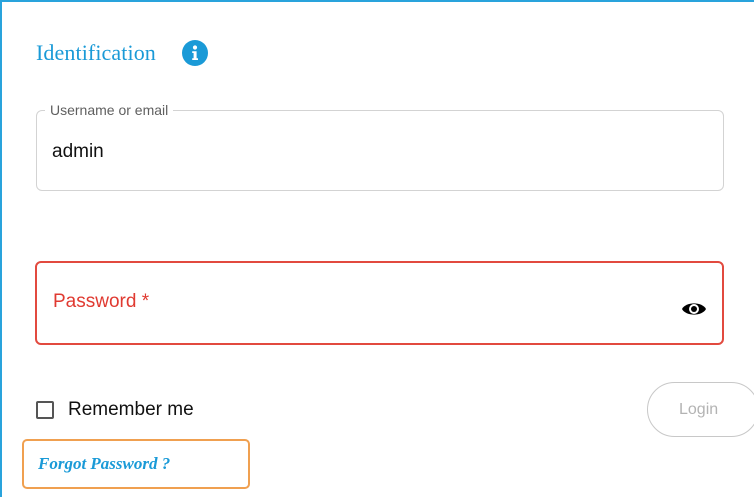 The width and height of the screenshot is (754, 497). I want to click on page-title: Identification, so click(96, 52).